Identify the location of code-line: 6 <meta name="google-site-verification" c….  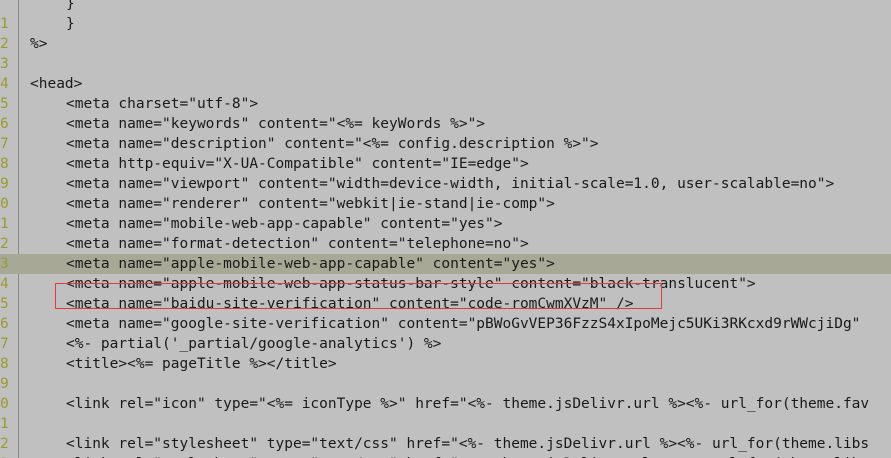
(445, 324).